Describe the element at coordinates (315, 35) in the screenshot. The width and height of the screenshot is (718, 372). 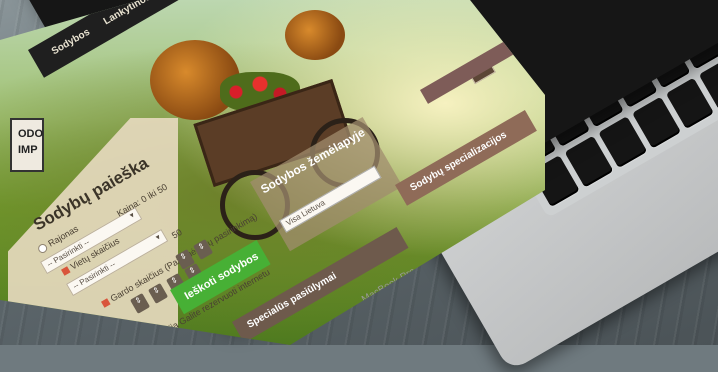
I see `autumn-tree` at that location.